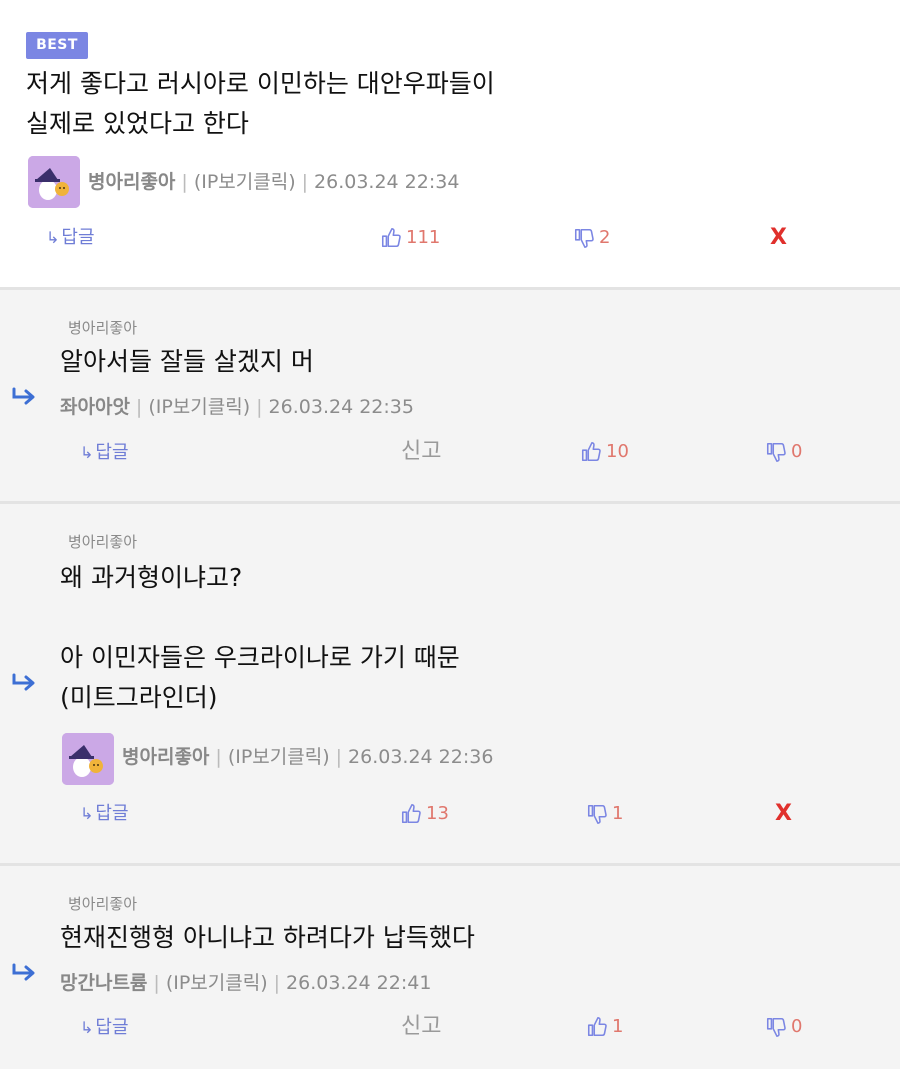 This screenshot has width=900, height=1069. Describe the element at coordinates (260, 103) in the screenshot. I see `comment-text: 저게 좋다고 러시아로 이민하는 대안우파들이 실제로 있었다고 한다` at that location.